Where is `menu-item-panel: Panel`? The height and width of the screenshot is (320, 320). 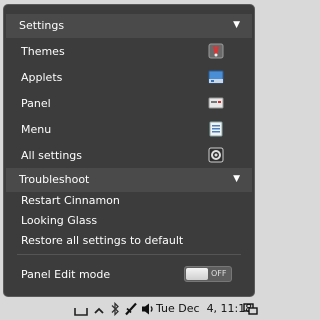 menu-item-panel: Panel is located at coordinates (129, 103).